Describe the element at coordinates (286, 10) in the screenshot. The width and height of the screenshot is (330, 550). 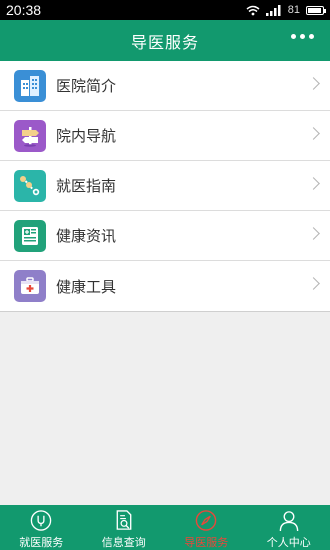
I see `status-indicators: 81` at that location.